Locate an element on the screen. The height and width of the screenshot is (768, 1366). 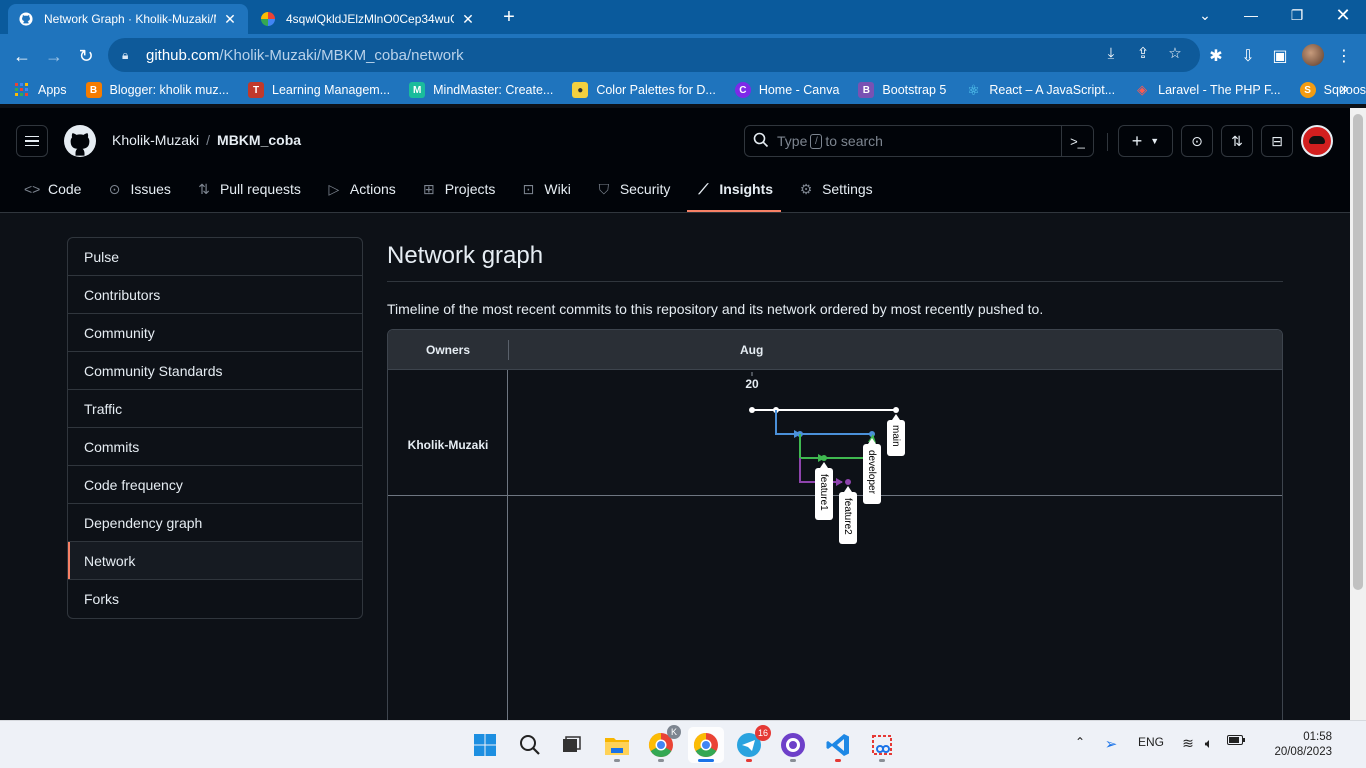
tab-security: ⛉ Security is located at coordinates (633, 189).